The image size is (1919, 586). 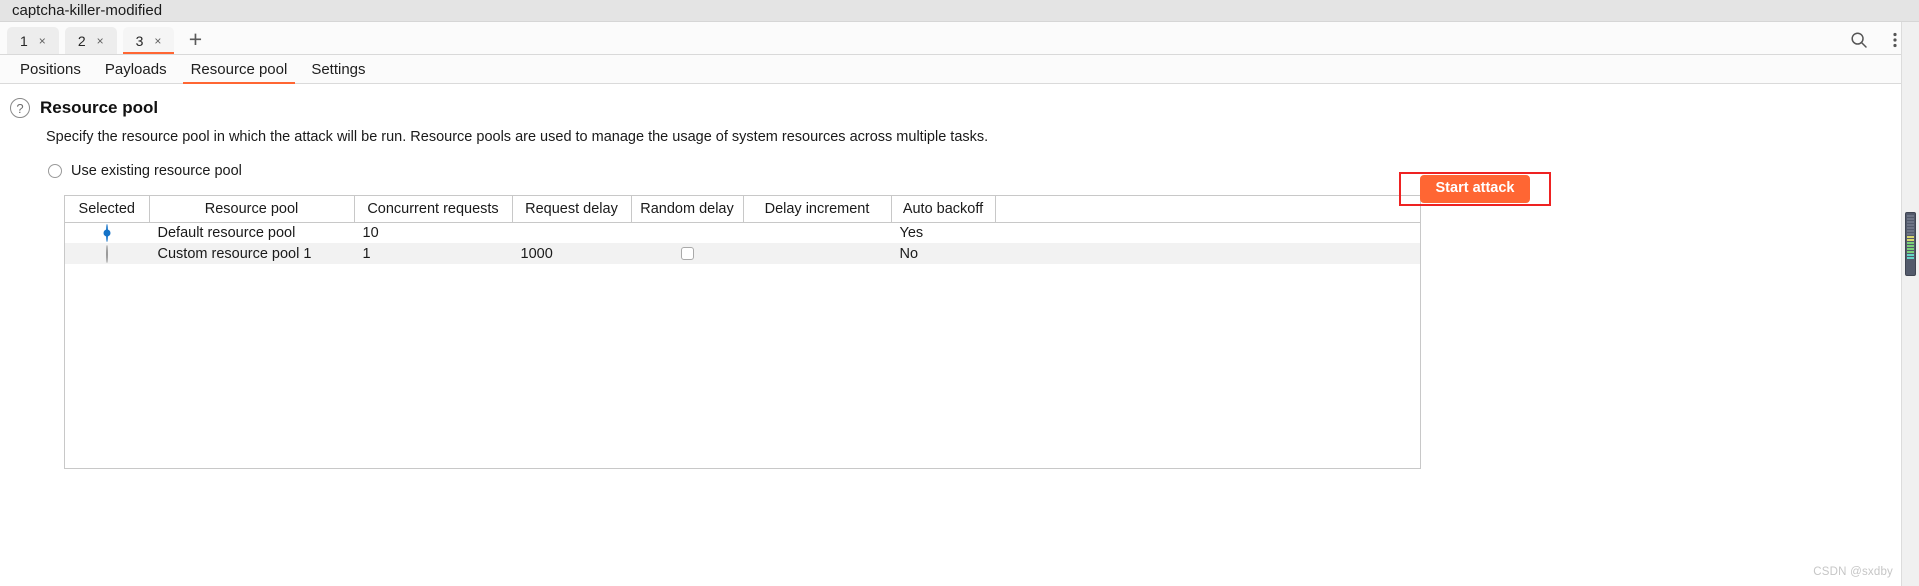 What do you see at coordinates (983, 171) in the screenshot?
I see `use-existing-resource-pool-option: Use existing resource pool` at bounding box center [983, 171].